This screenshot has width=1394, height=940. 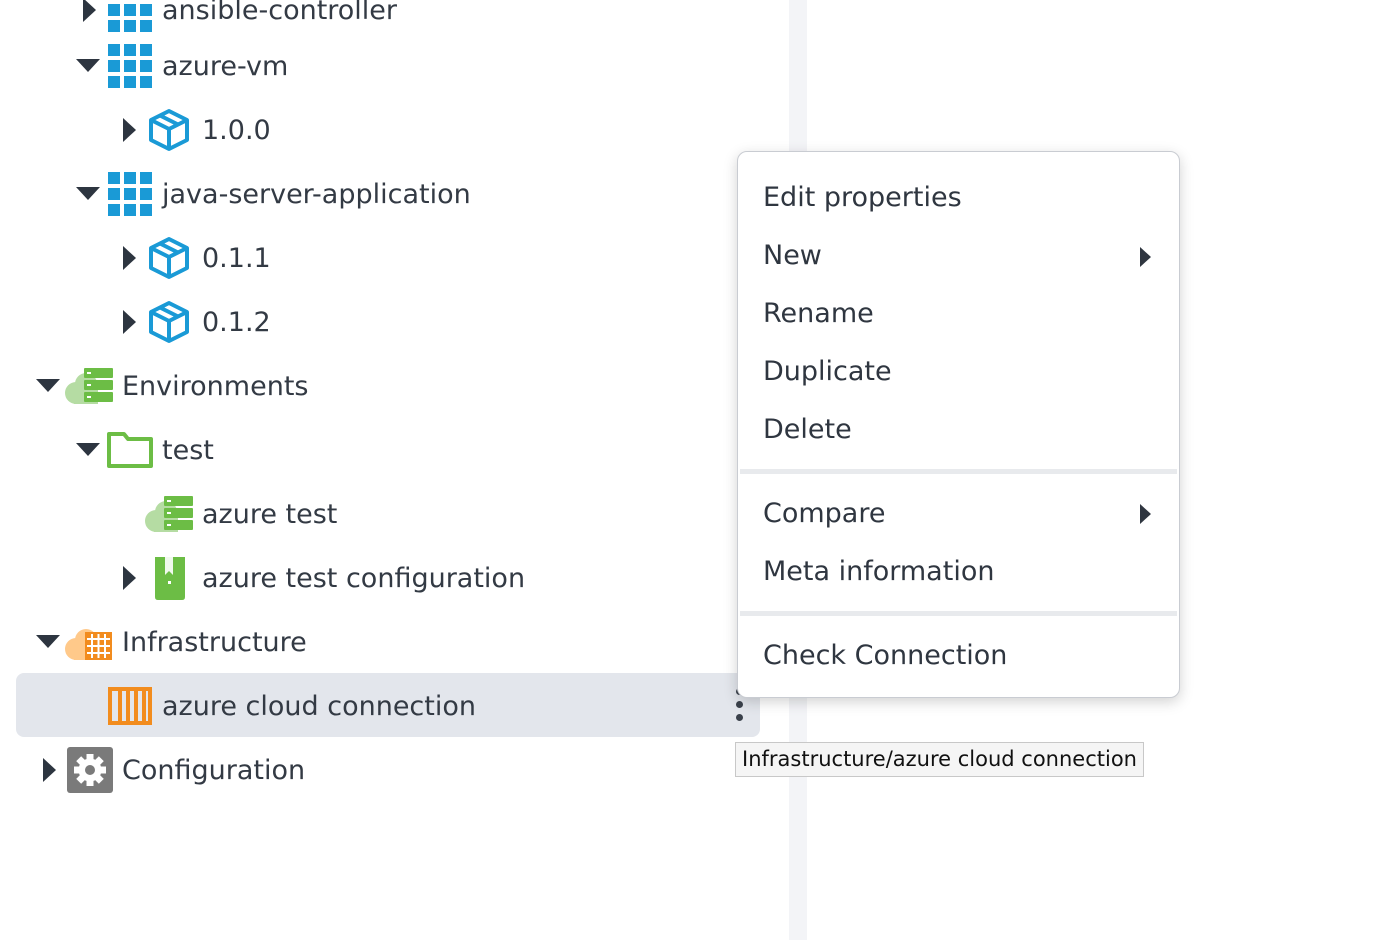 What do you see at coordinates (827, 371) in the screenshot?
I see `menu-item-duplicate: Duplicate` at bounding box center [827, 371].